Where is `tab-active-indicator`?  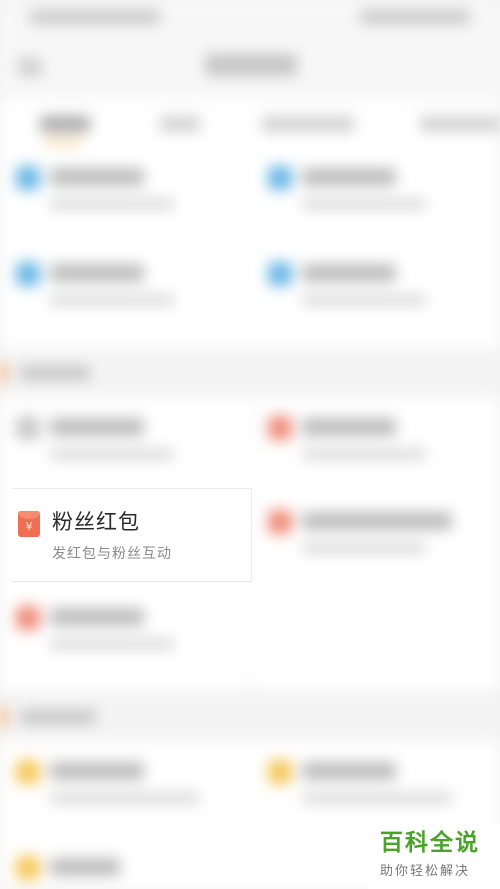
tab-active-indicator is located at coordinates (63, 142).